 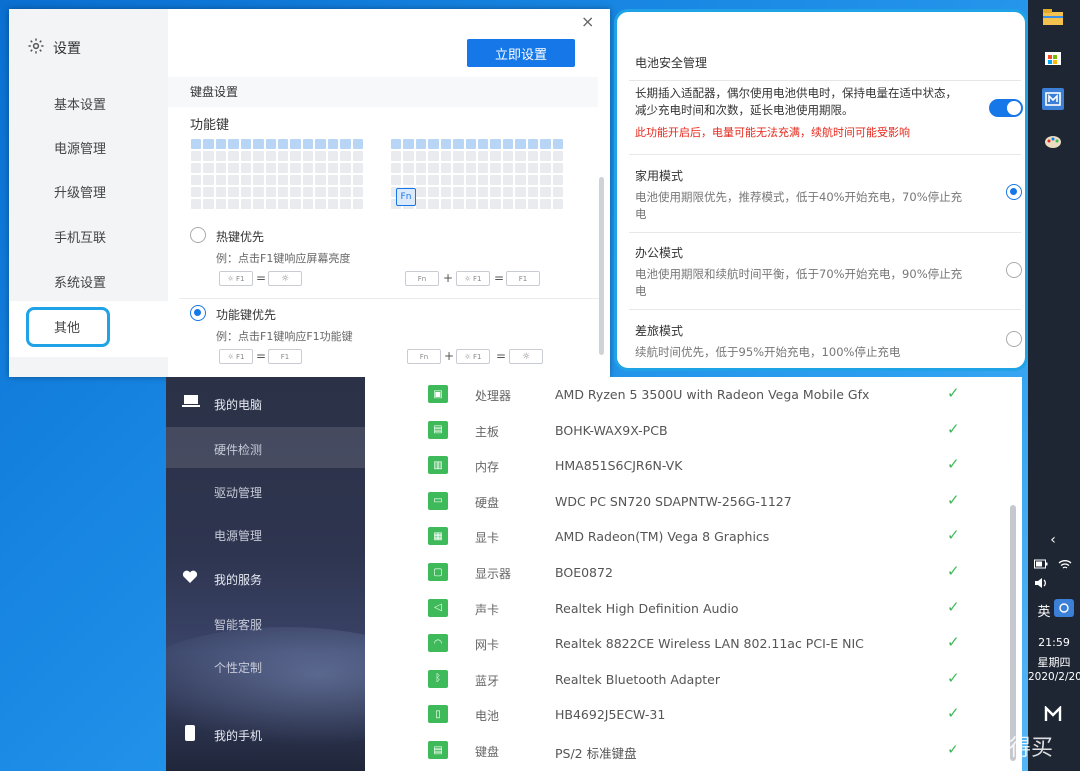 What do you see at coordinates (422, 278) in the screenshot?
I see `keycap-fn: Fn` at bounding box center [422, 278].